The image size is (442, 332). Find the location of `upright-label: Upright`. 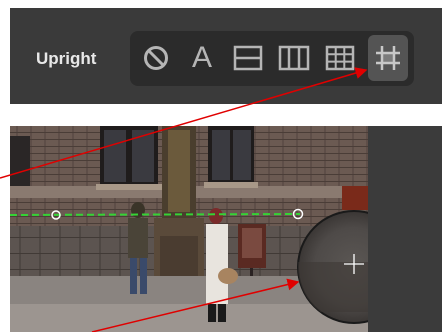

upright-label: Upright is located at coordinates (66, 58).